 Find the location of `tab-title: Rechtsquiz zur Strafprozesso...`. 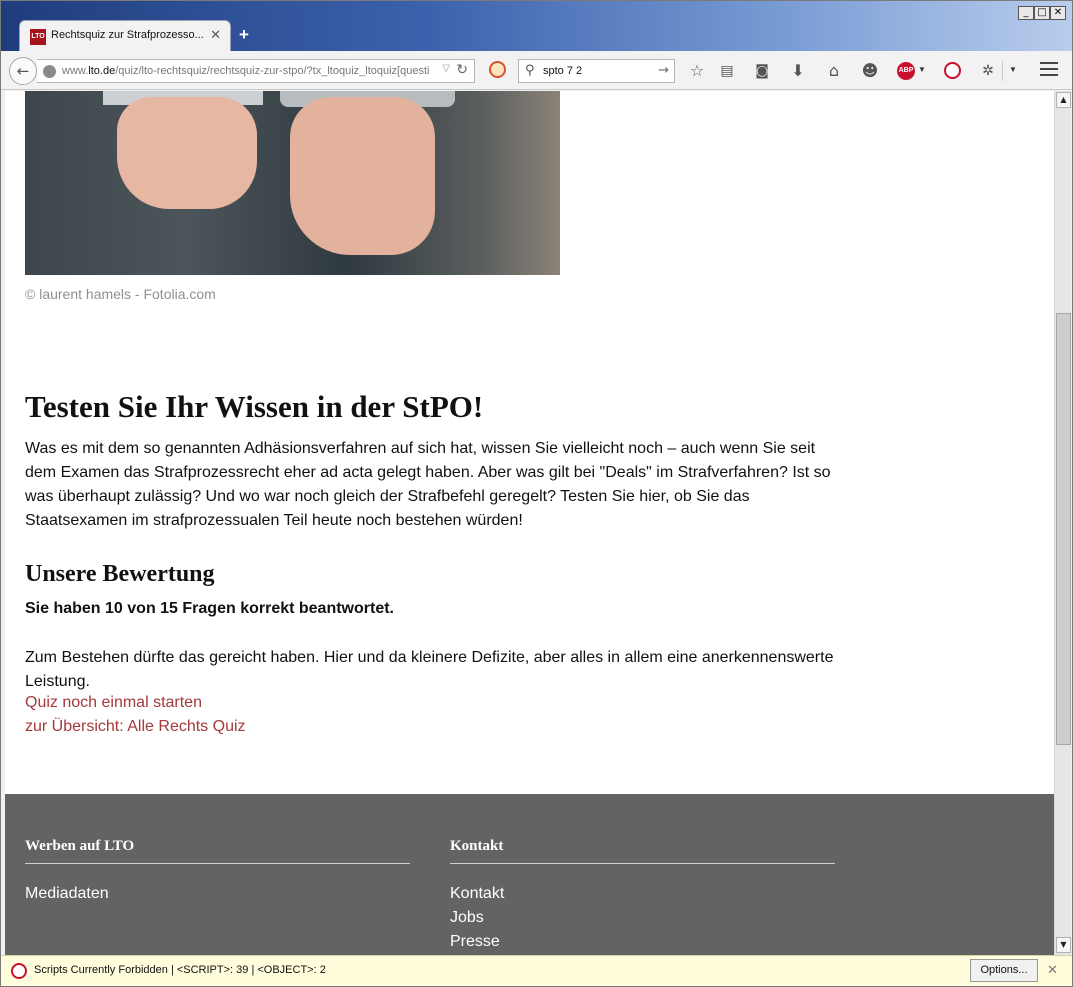

tab-title: Rechtsquiz zur Strafprozesso... is located at coordinates (127, 35).